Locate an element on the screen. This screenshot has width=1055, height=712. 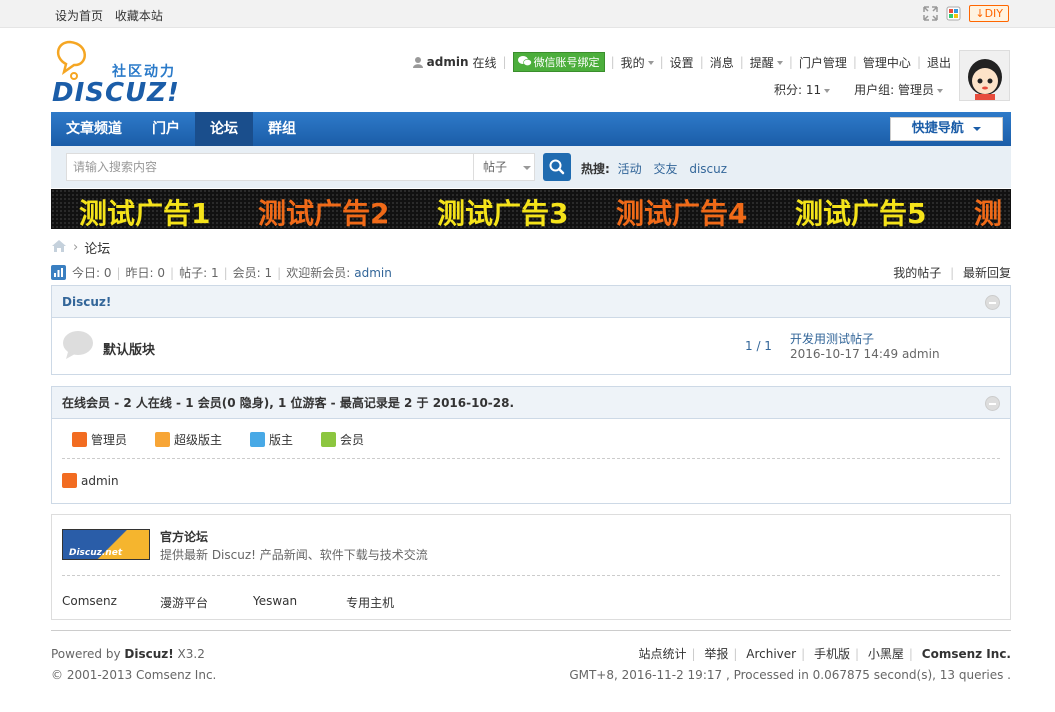
top-icons: ↓DIY is located at coordinates (966, 13).